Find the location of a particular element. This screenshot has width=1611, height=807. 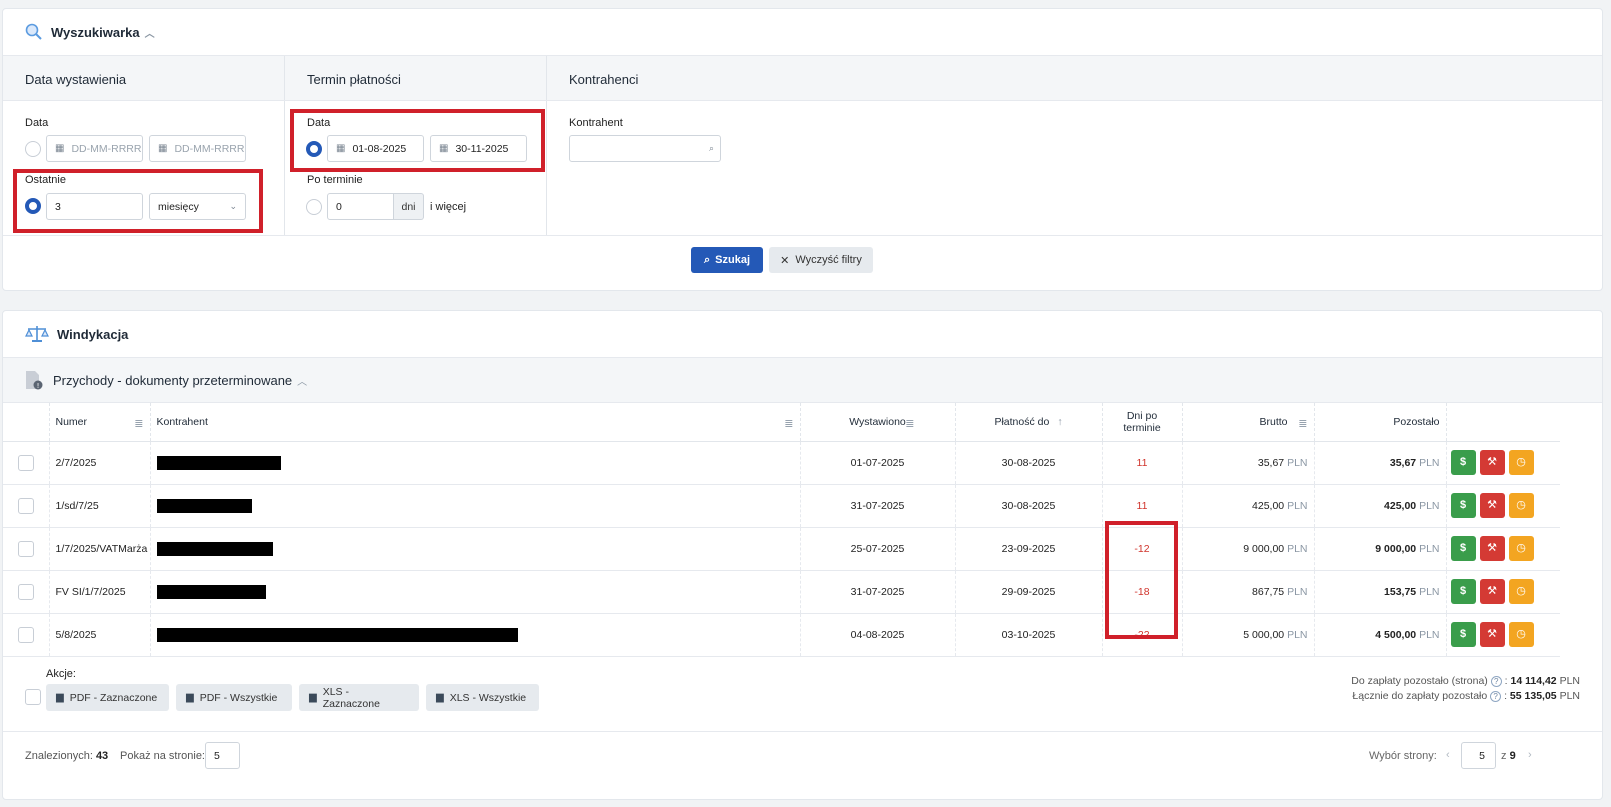

xls-all-button: ▆ XLS - Wszystkie is located at coordinates (482, 697).